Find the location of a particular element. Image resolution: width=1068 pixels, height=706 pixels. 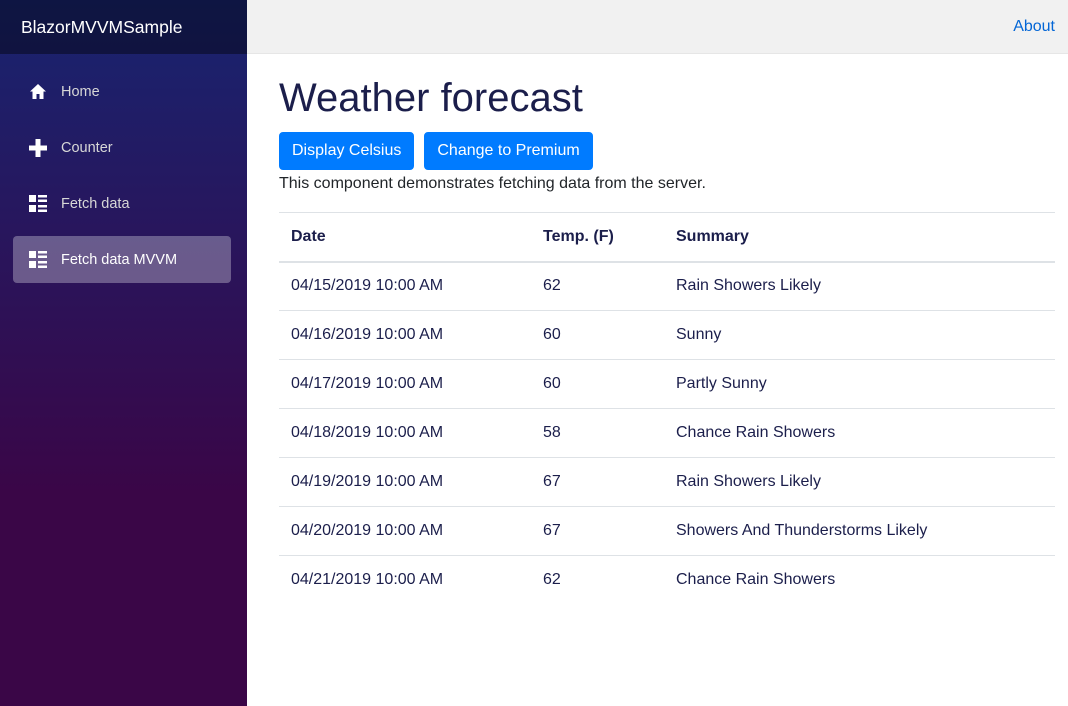

table-header-row: Date Temp. (F) Summary is located at coordinates (667, 237).